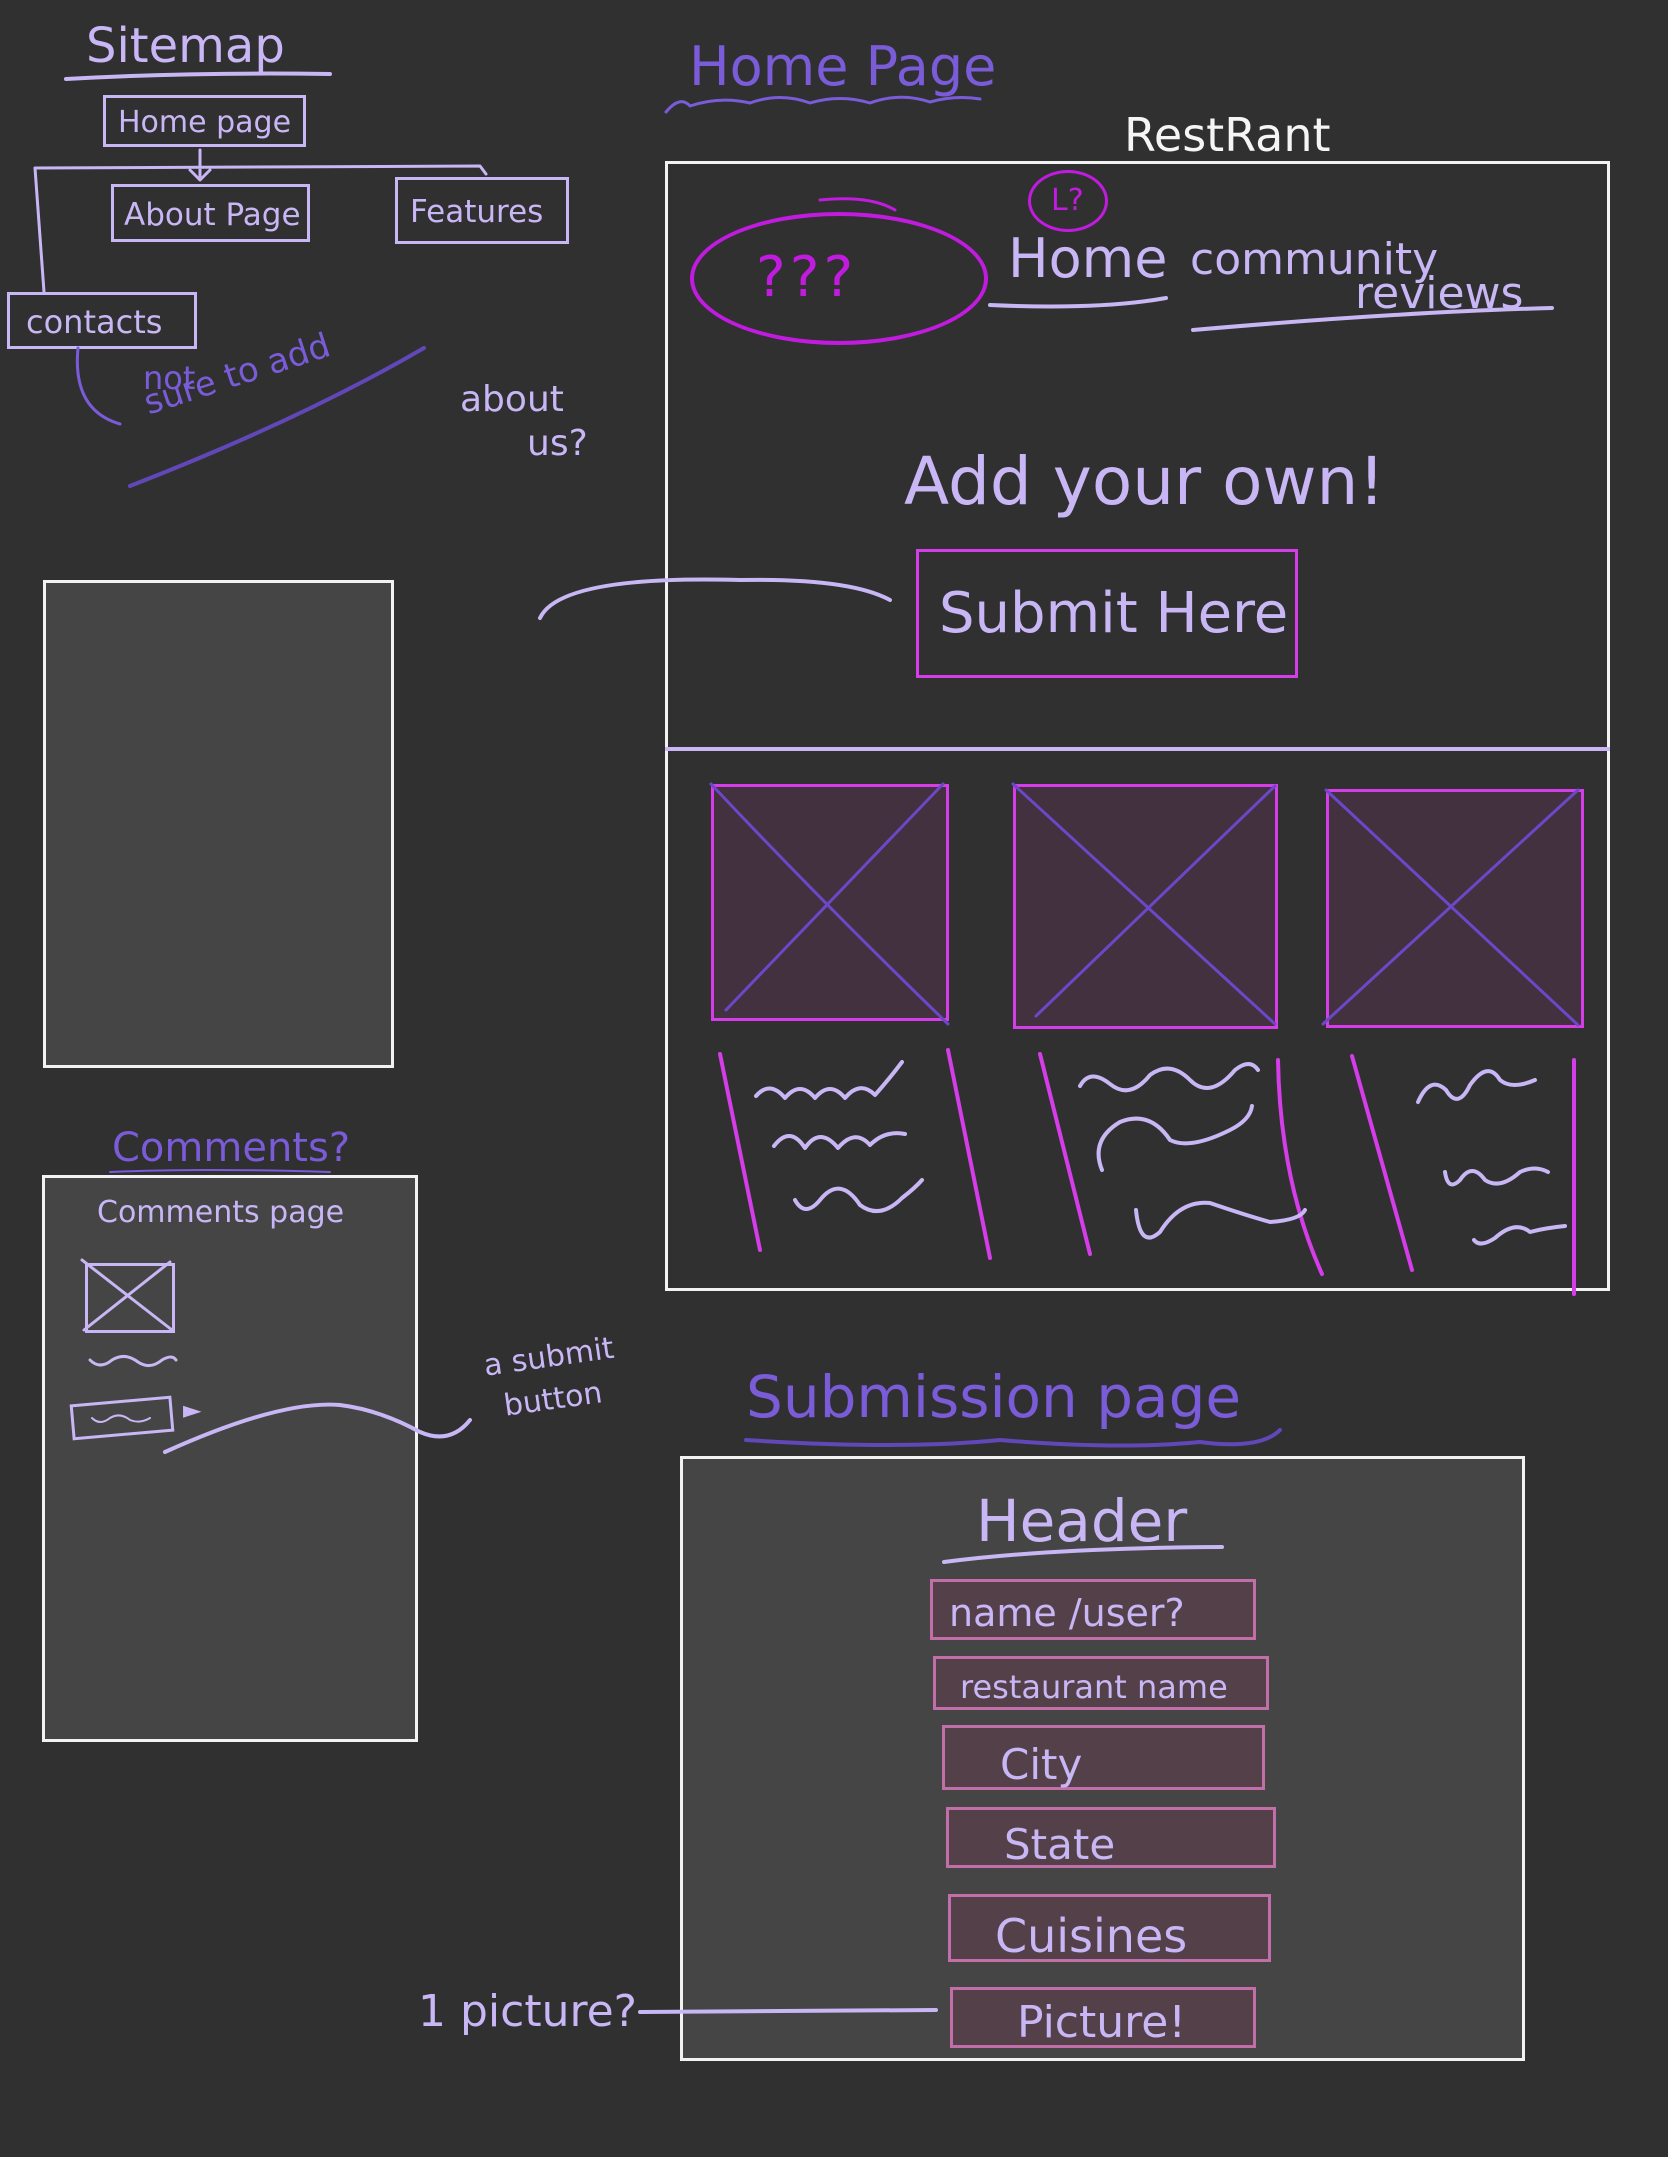 The width and height of the screenshot is (1668, 2157). What do you see at coordinates (98, 386) in the screenshot?
I see `contacts-note-hook` at bounding box center [98, 386].